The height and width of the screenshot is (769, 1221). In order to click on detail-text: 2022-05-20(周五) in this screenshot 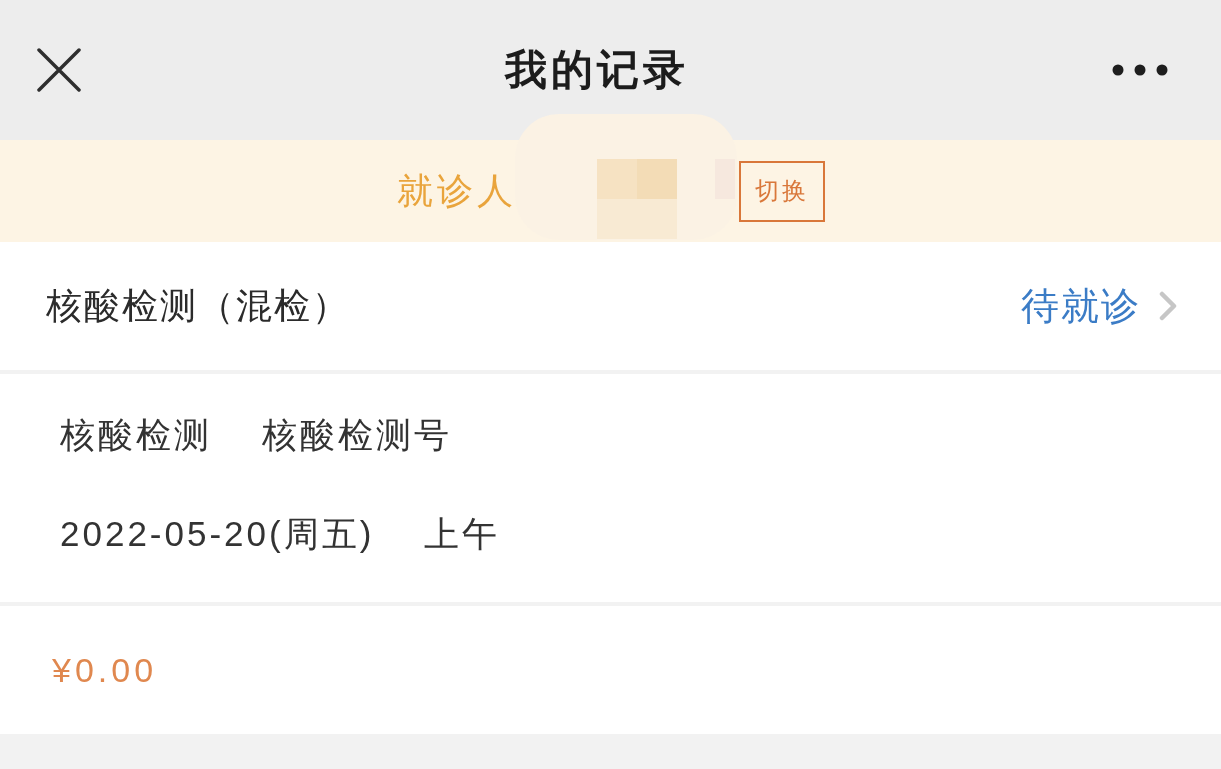, I will do `click(217, 534)`.